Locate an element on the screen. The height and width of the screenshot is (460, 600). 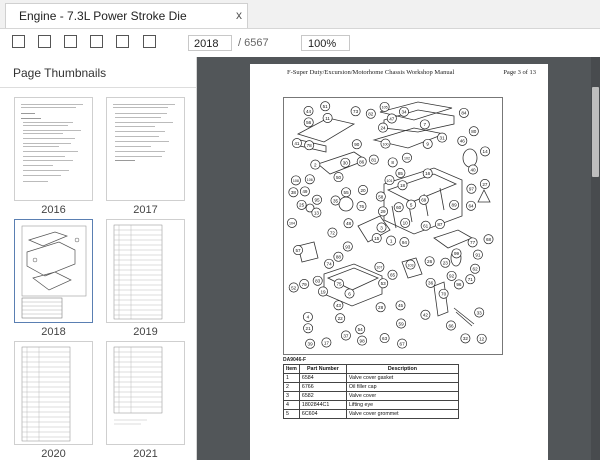
thumbnail-table-preview is located at coordinates (46, 394).